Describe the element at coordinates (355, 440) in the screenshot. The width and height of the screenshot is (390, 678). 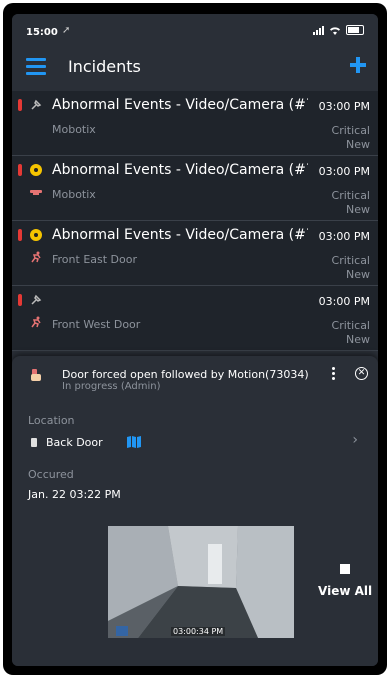
I see `chevron-right-icon: ›` at that location.